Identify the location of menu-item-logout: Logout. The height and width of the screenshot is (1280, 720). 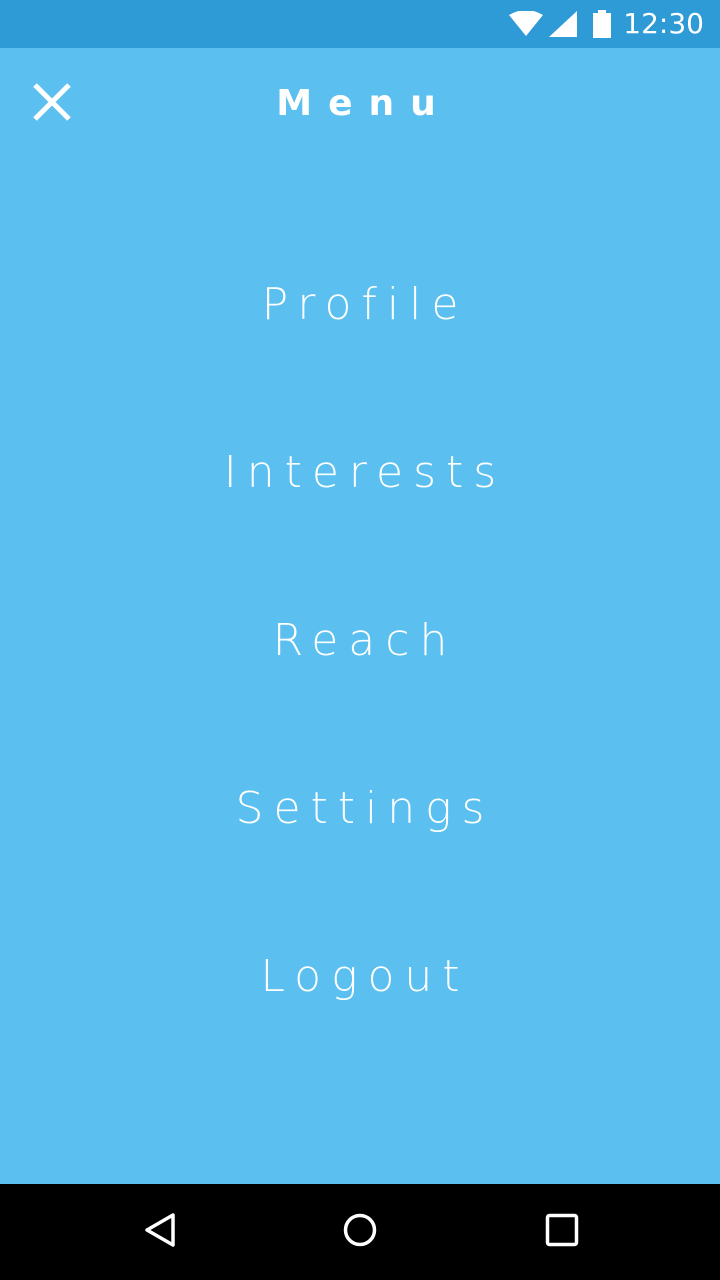
(360, 976).